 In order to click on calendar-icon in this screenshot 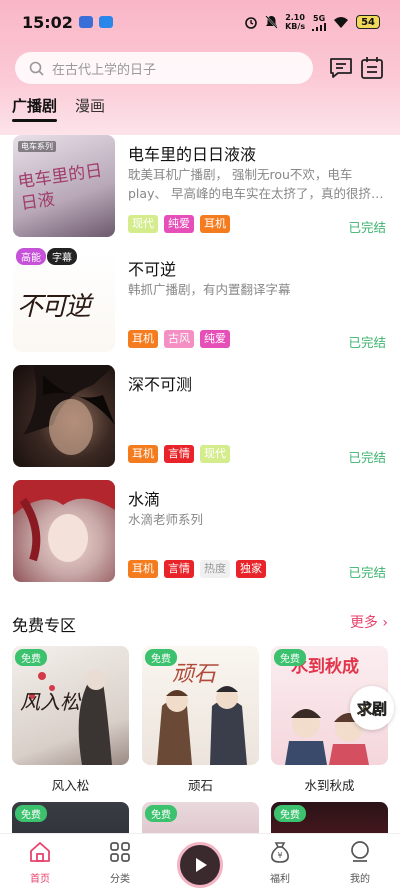, I will do `click(372, 68)`.